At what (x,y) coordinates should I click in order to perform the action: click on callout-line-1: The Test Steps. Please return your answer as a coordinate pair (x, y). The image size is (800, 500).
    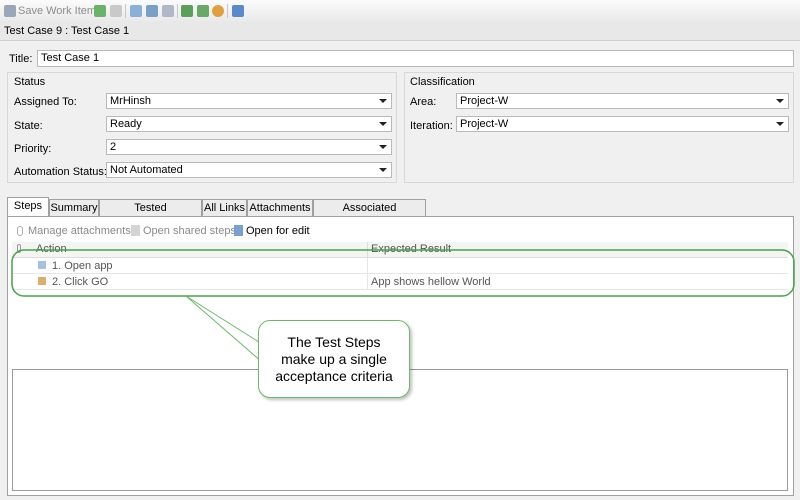
    Looking at the image, I should click on (334, 341).